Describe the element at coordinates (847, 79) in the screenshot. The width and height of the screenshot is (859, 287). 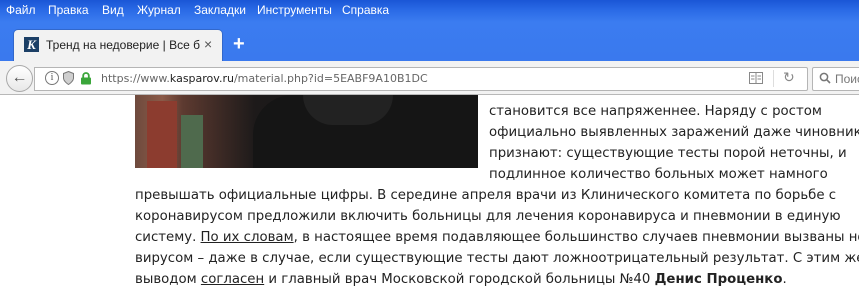
I see `search-placeholder: Поис` at that location.